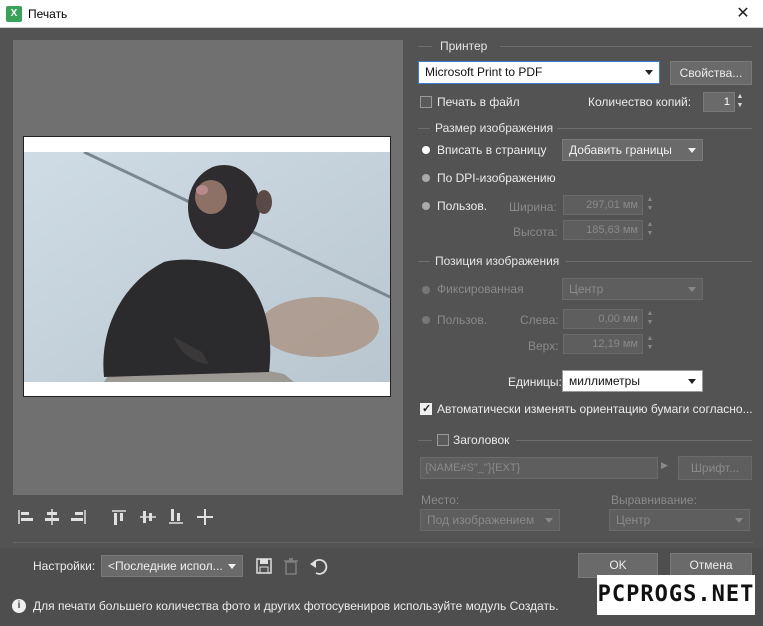 Image resolution: width=763 pixels, height=626 pixels. Describe the element at coordinates (535, 382) in the screenshot. I see `units-label: Единицы:` at that location.